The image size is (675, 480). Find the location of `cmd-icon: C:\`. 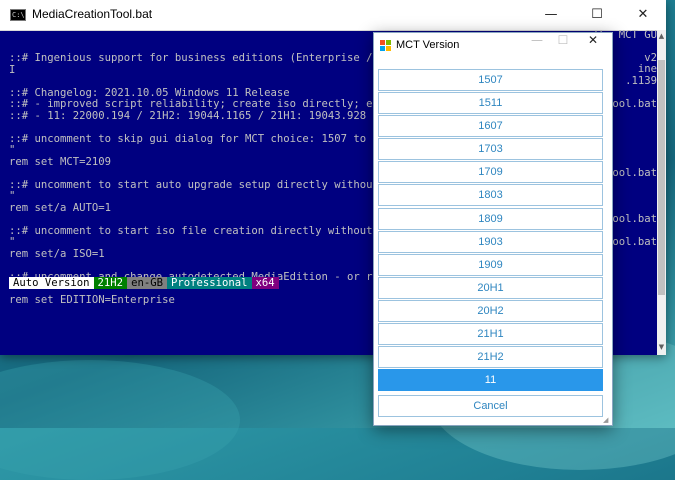

cmd-icon: C:\ is located at coordinates (18, 15).